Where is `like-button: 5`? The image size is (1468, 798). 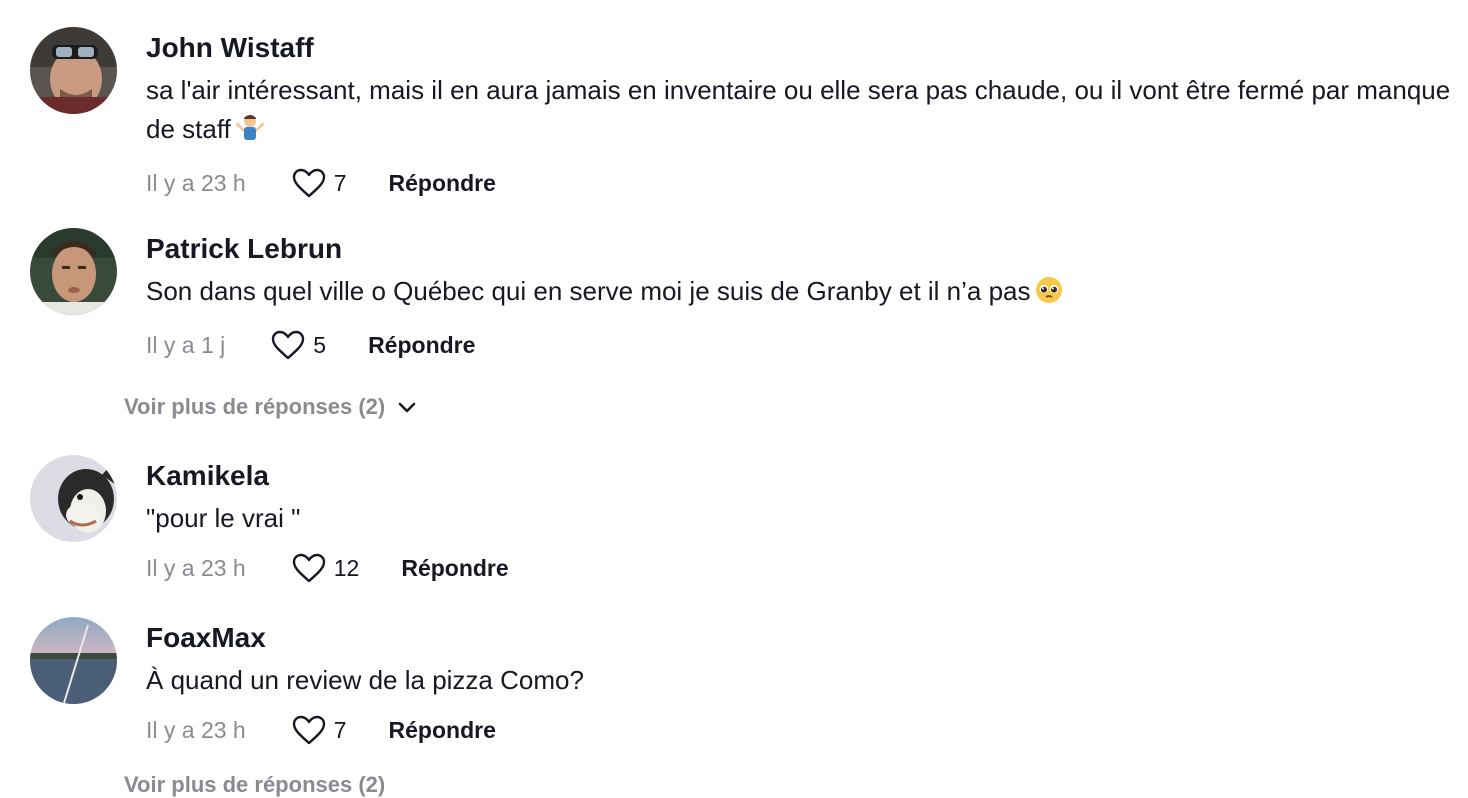 like-button: 5 is located at coordinates (298, 345).